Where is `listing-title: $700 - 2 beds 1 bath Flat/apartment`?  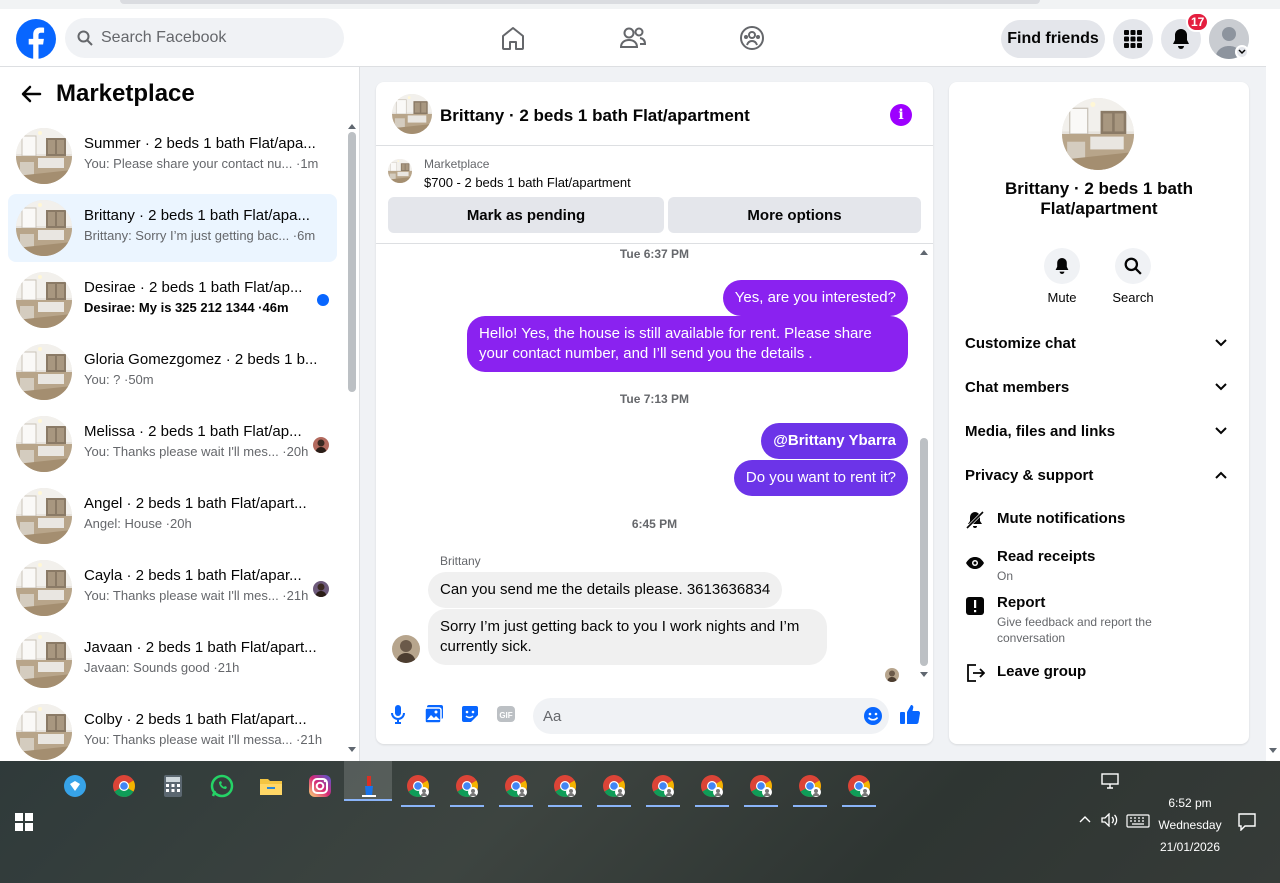 listing-title: $700 - 2 beds 1 bath Flat/apartment is located at coordinates (527, 182).